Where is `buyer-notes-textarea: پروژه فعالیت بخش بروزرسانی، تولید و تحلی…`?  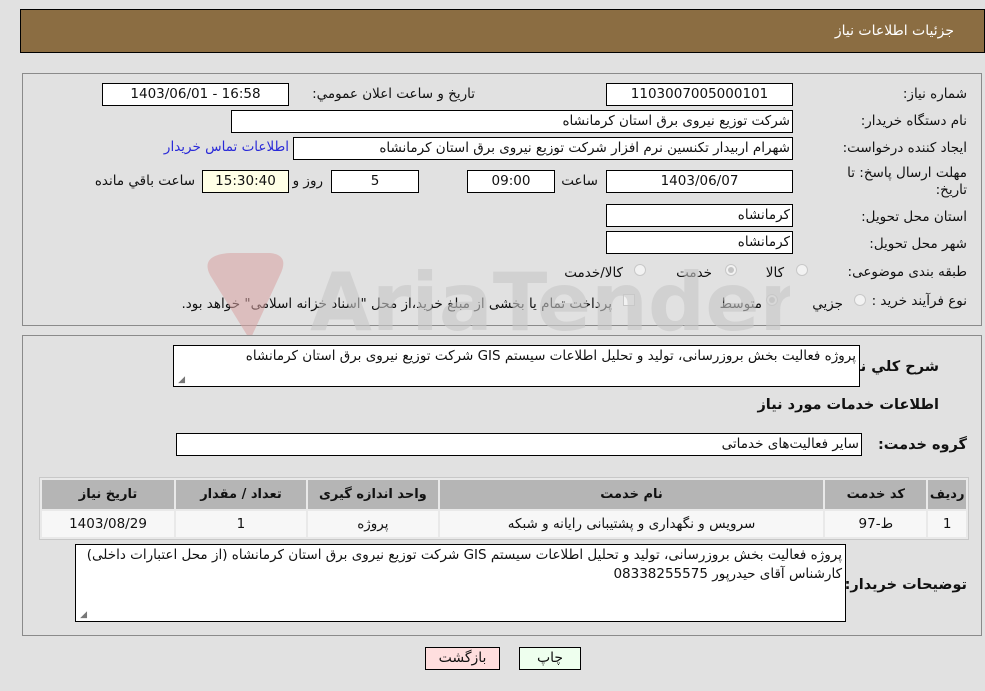
buyer-notes-textarea: پروژه فعالیت بخش بروزرسانی، تولید و تحلی… is located at coordinates (460, 583).